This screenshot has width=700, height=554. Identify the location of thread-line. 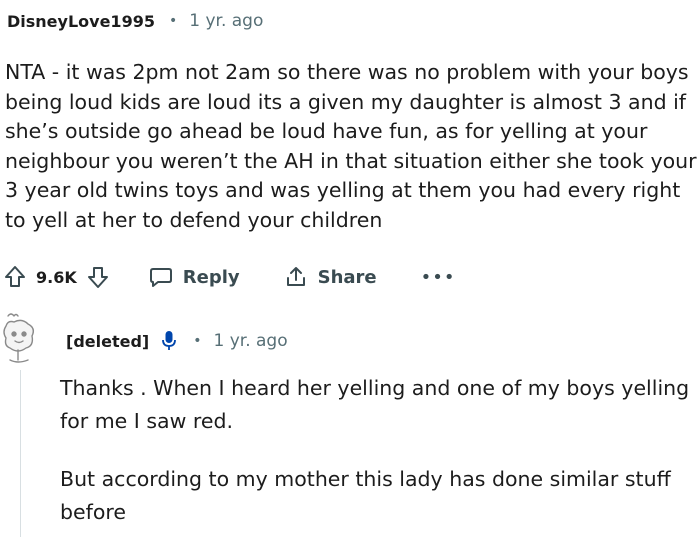
(20, 453).